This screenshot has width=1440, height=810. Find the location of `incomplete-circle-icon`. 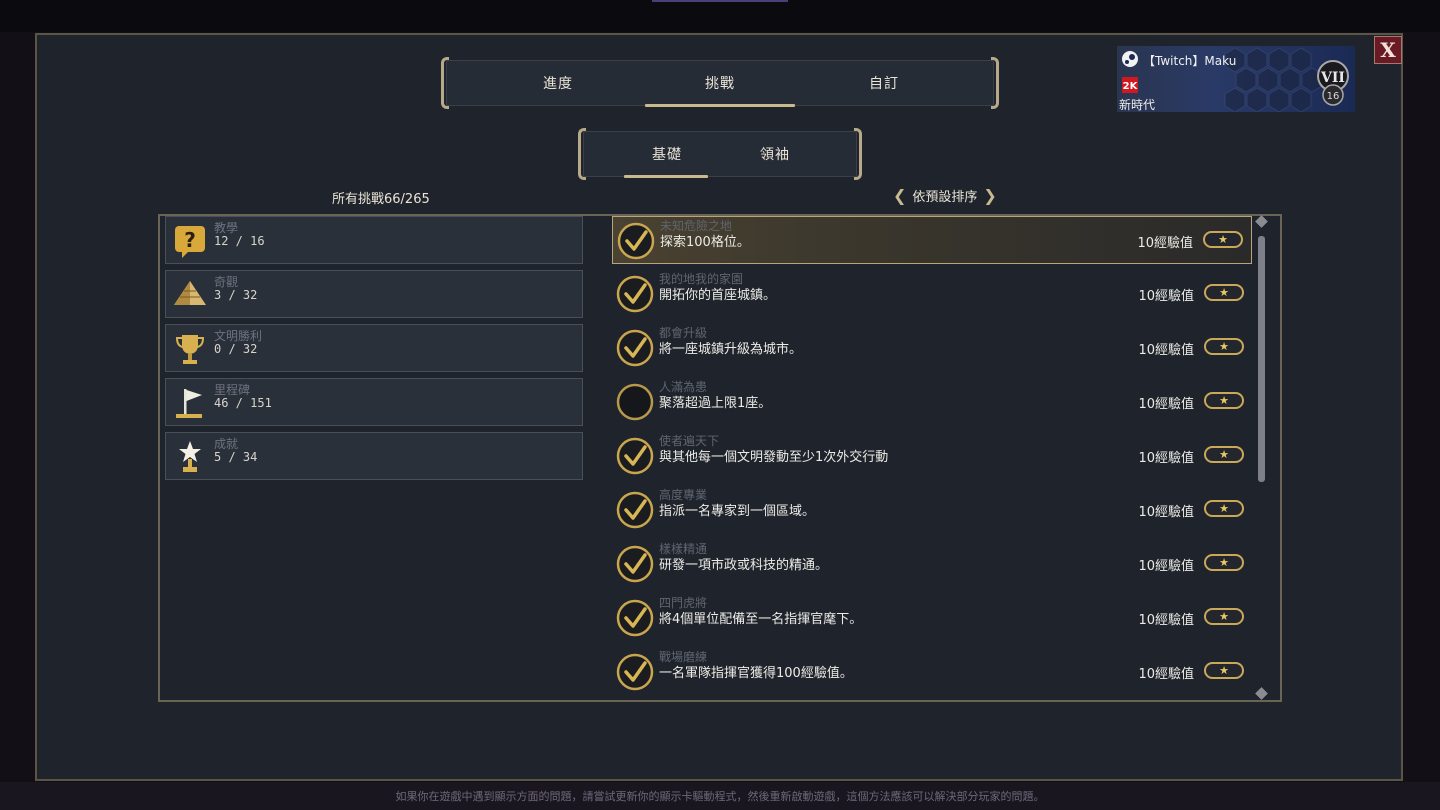

incomplete-circle-icon is located at coordinates (635, 402).